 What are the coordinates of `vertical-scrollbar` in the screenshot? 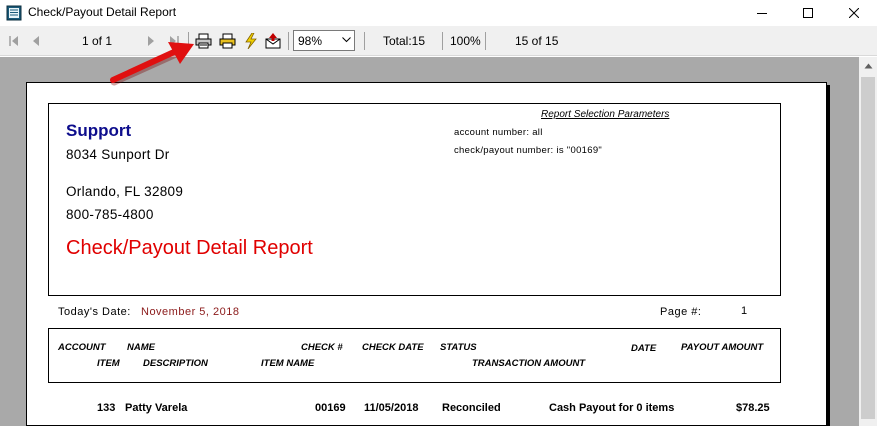 It's located at (868, 241).